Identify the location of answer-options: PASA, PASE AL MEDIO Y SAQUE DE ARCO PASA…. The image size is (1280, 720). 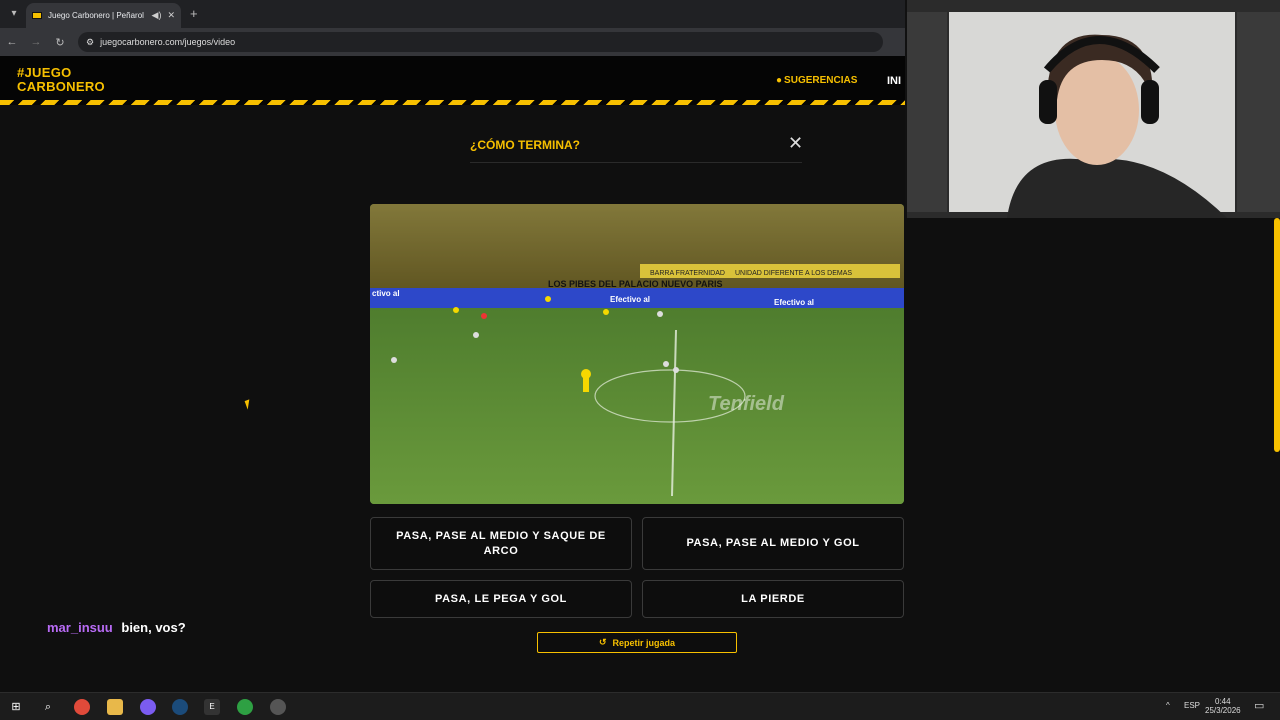
(637, 567).